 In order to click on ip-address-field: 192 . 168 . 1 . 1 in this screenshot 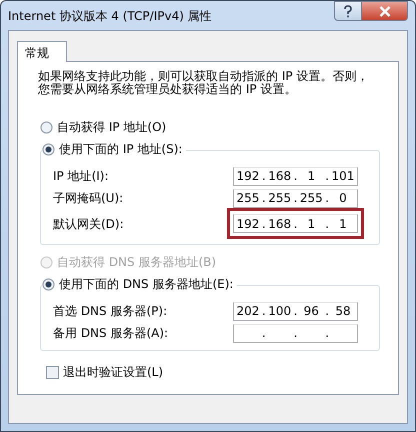, I will do `click(295, 223)`.